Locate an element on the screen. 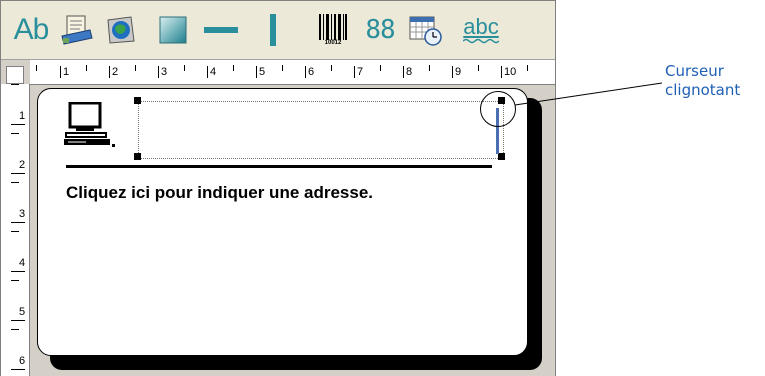 The image size is (765, 376). annotation-line-1: Curseur is located at coordinates (694, 71).